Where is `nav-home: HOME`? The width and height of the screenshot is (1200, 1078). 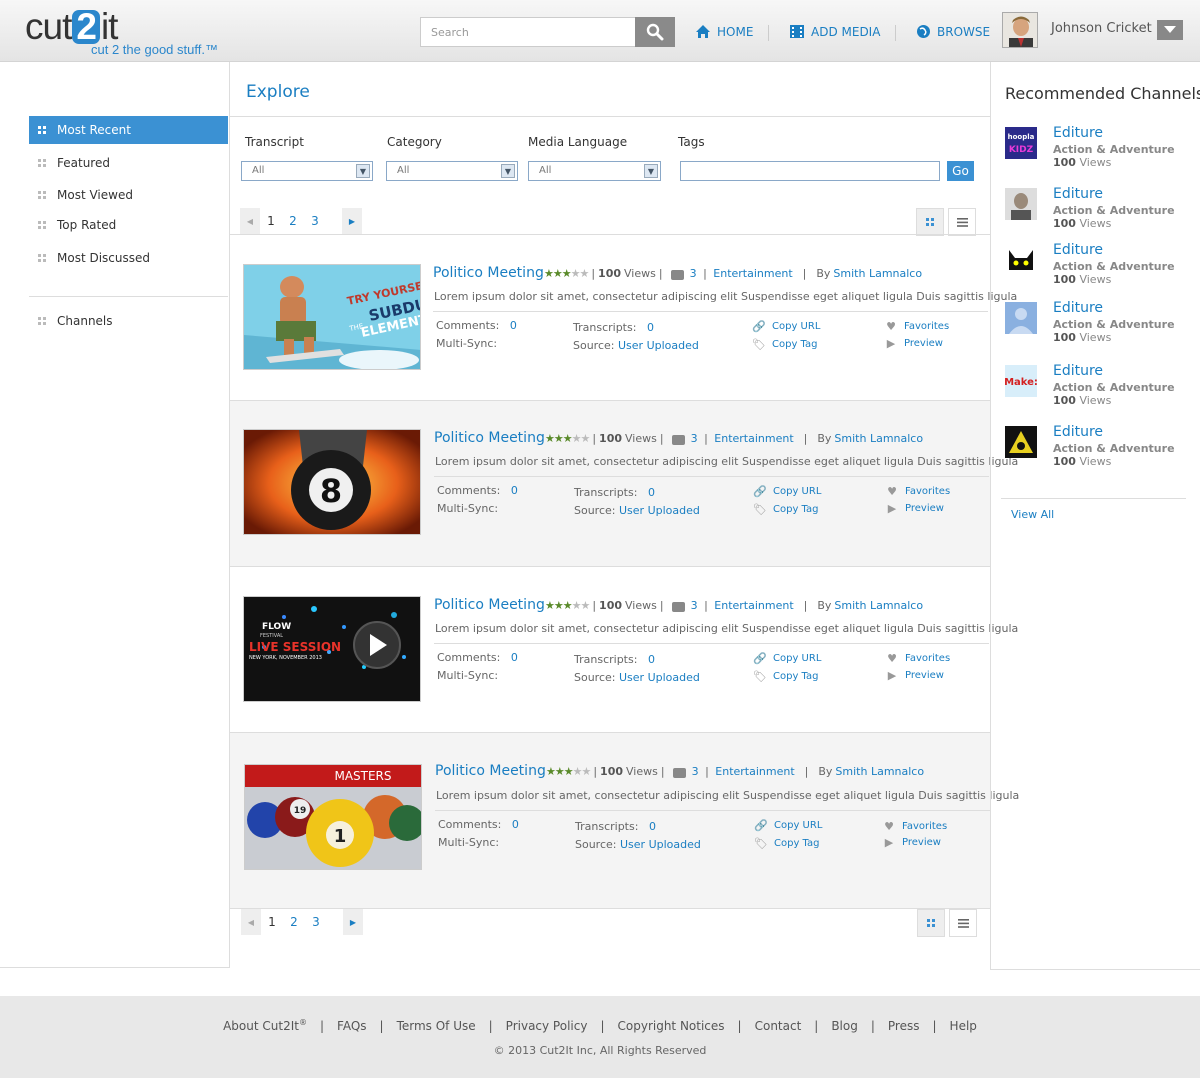 nav-home: HOME is located at coordinates (724, 31).